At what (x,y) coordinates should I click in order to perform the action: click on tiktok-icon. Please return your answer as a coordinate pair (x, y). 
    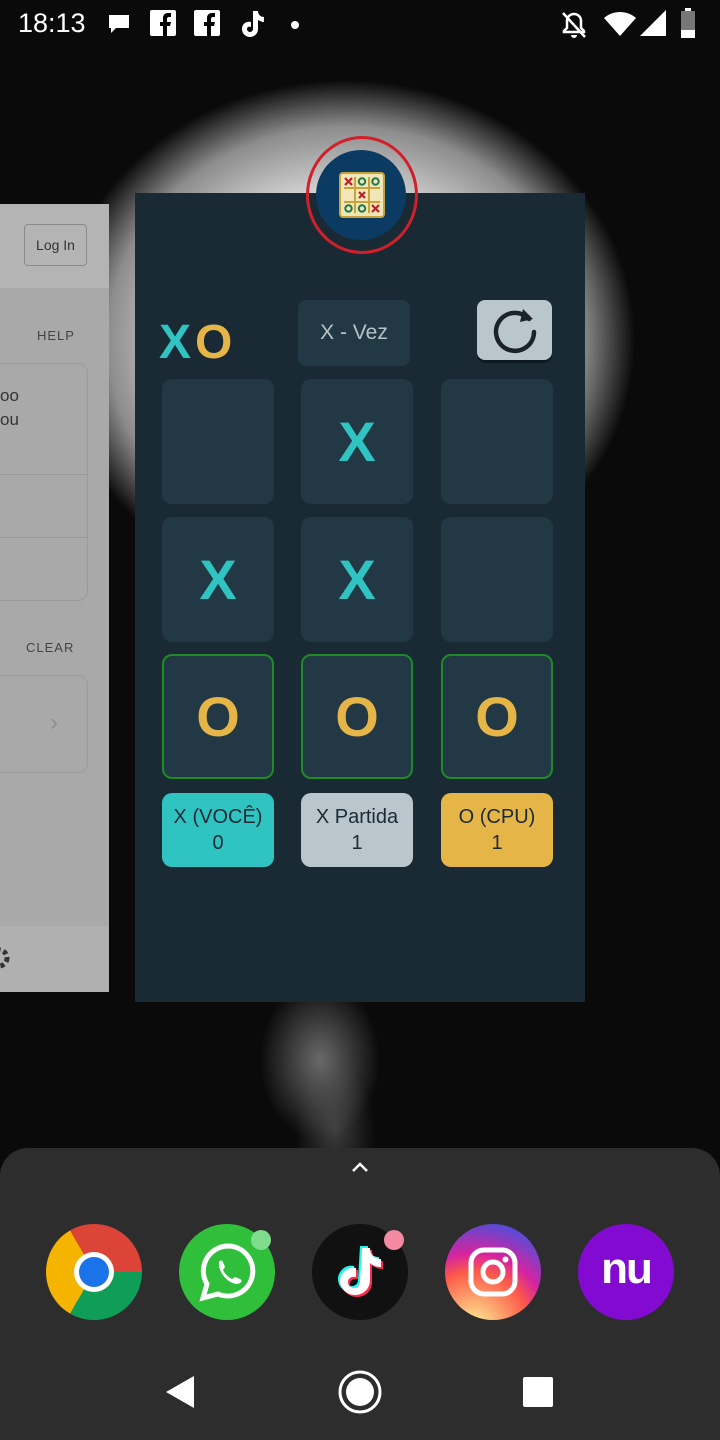
    Looking at the image, I should click on (253, 24).